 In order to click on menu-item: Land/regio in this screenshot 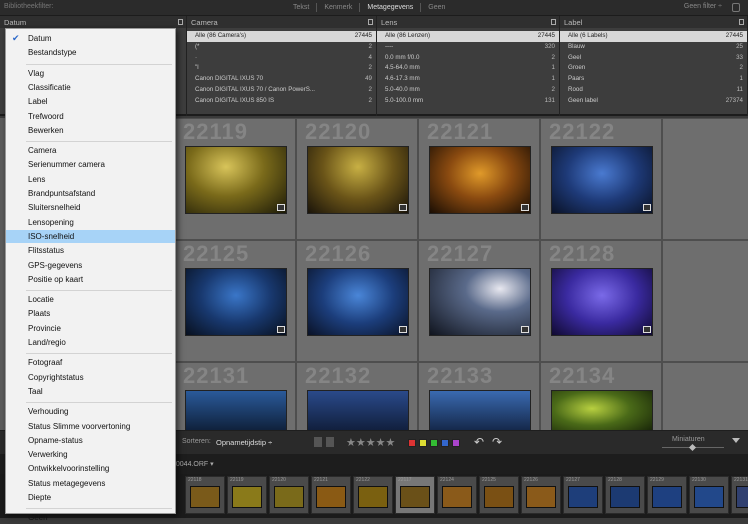, I will do `click(90, 342)`.